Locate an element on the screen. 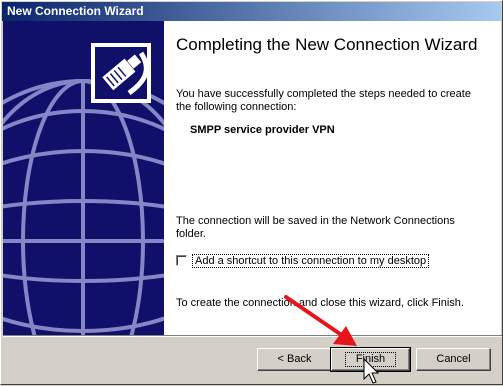 This screenshot has height=386, width=503. finish-button: Finish is located at coordinates (370, 359).